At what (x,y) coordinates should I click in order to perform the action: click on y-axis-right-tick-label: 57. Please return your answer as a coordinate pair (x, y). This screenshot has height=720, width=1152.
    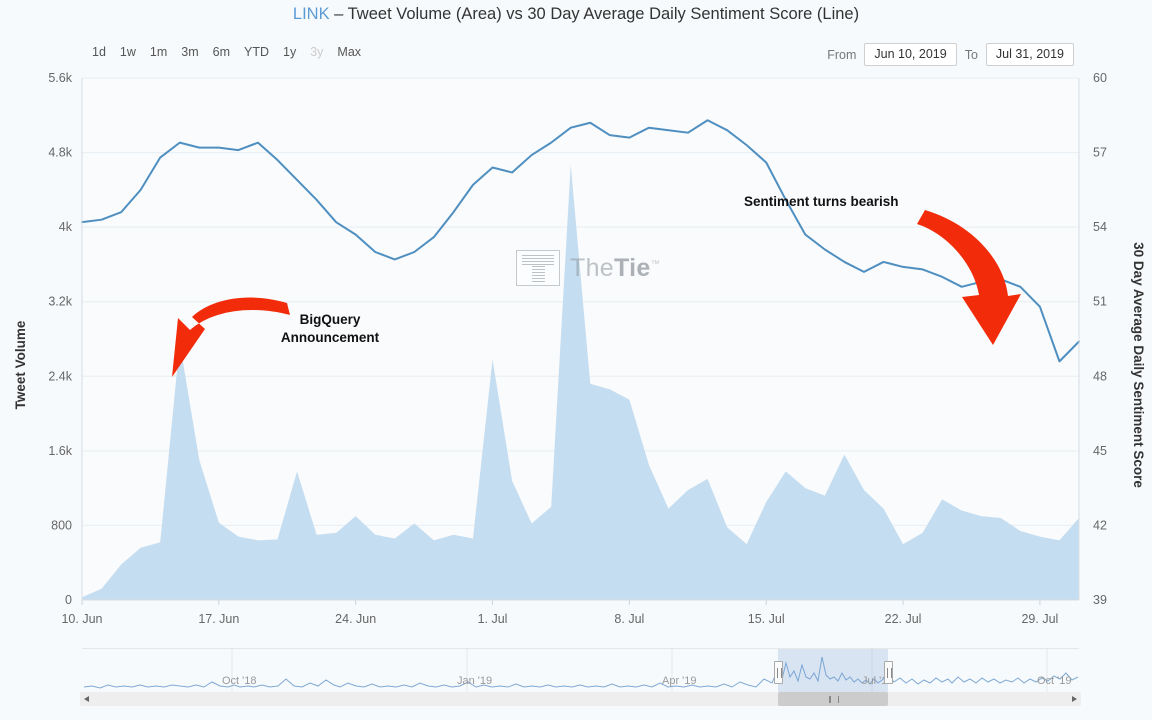
    Looking at the image, I should click on (1100, 153).